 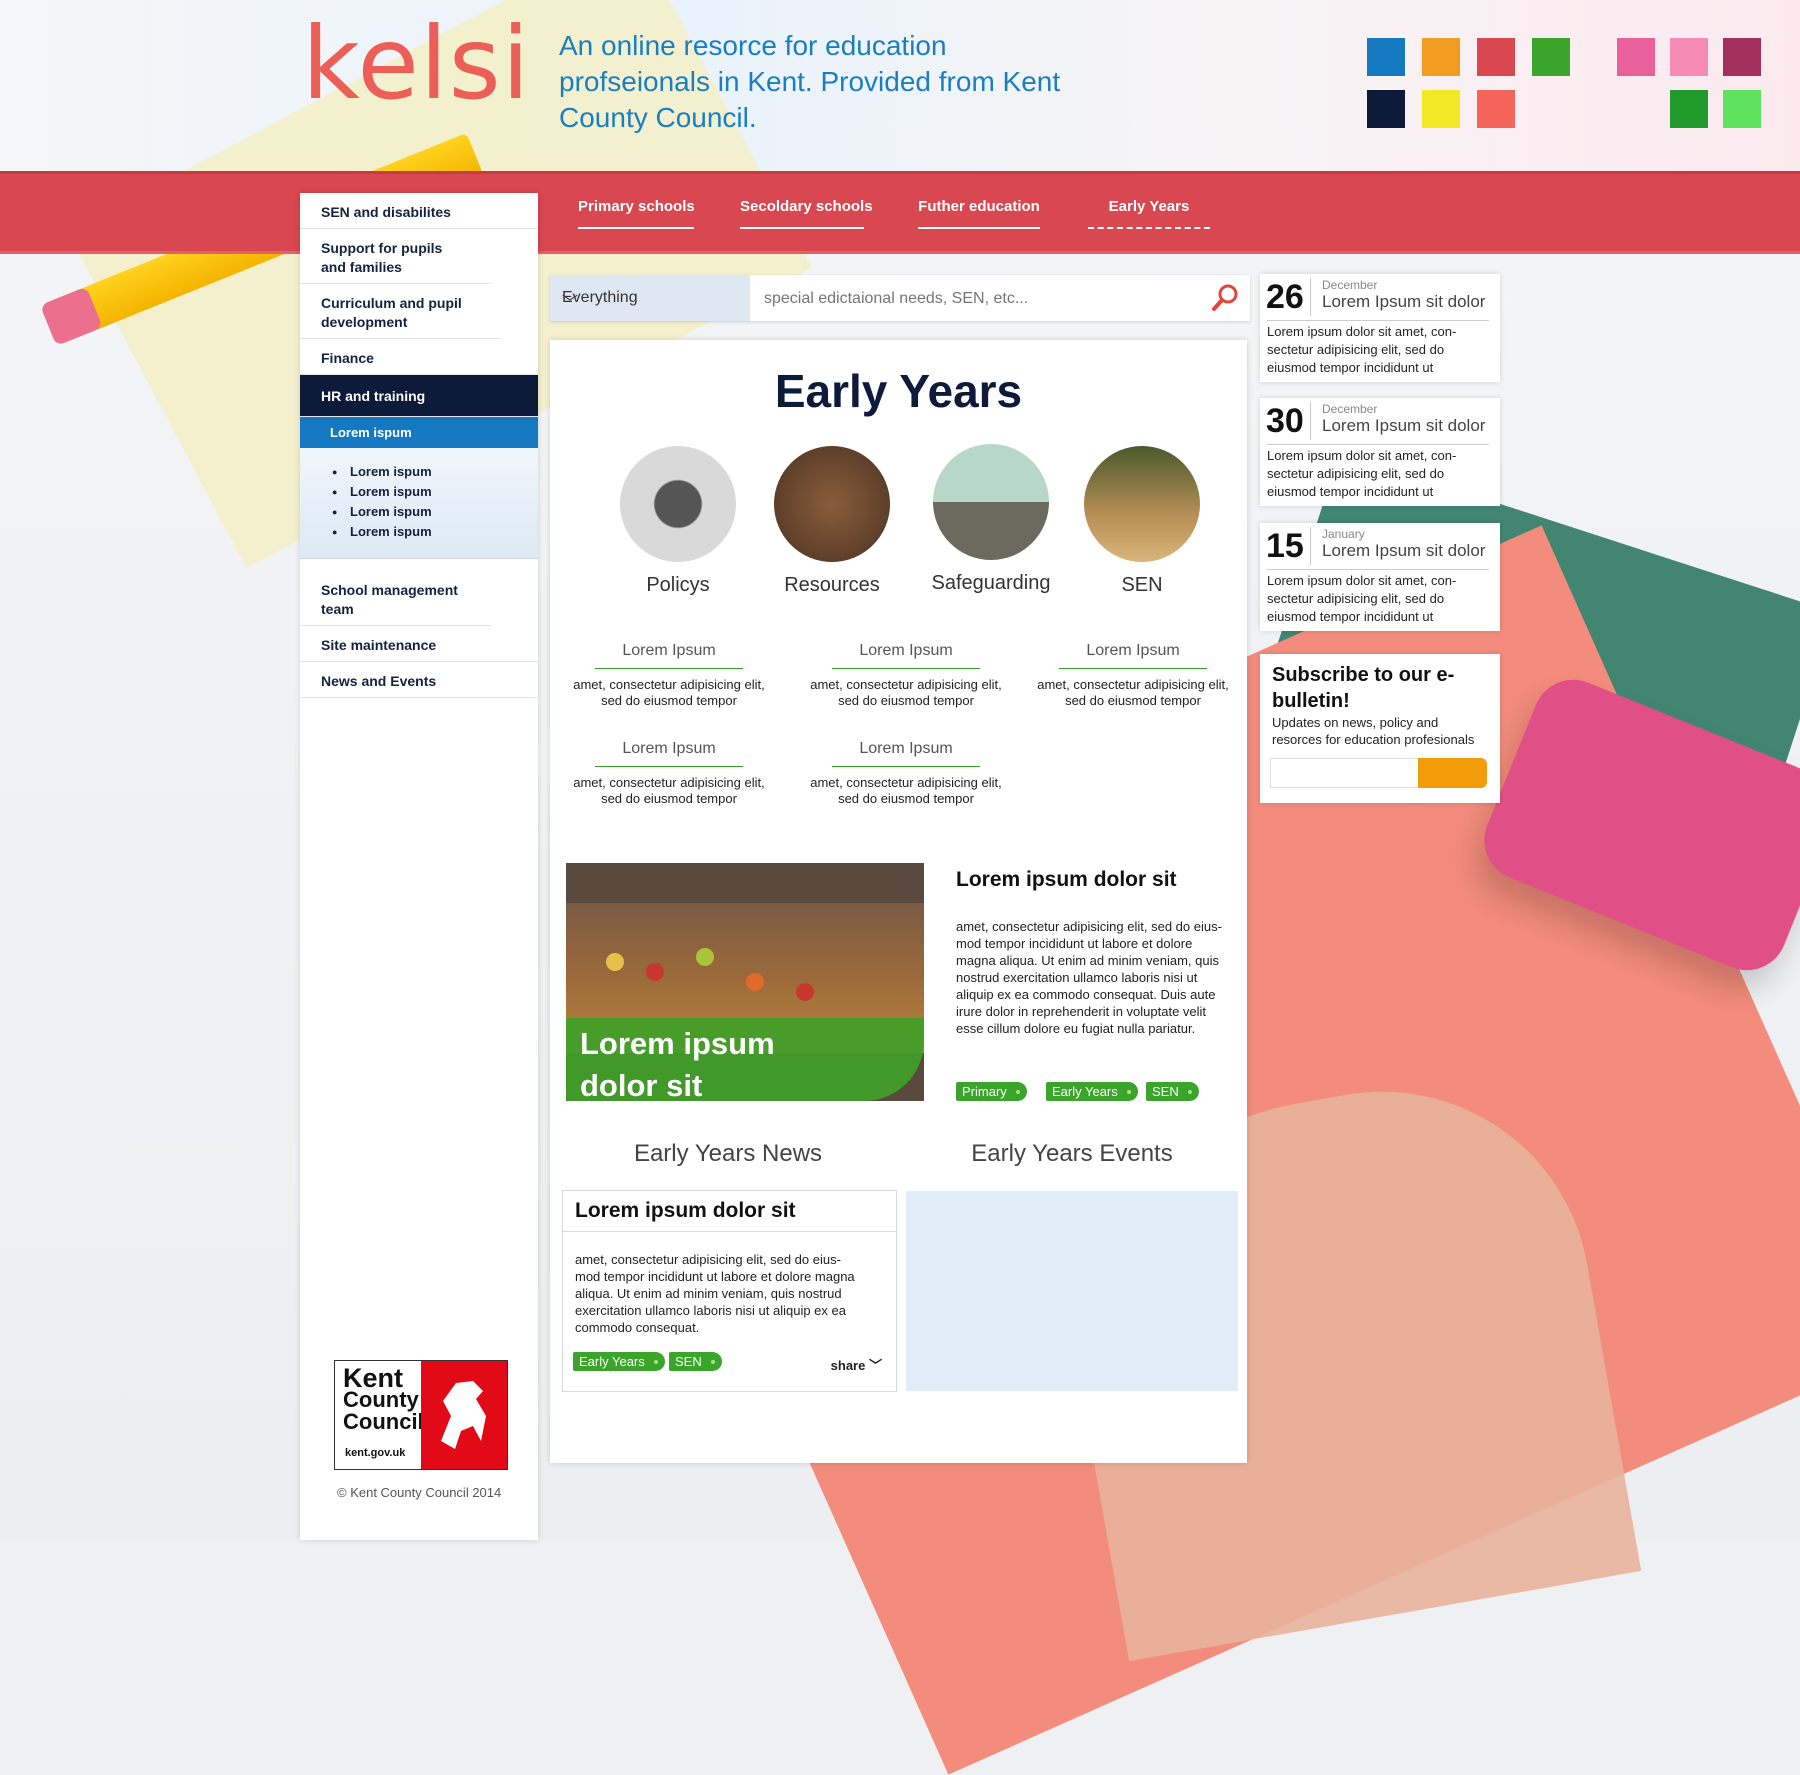 What do you see at coordinates (1225, 298) in the screenshot?
I see `search-icon` at bounding box center [1225, 298].